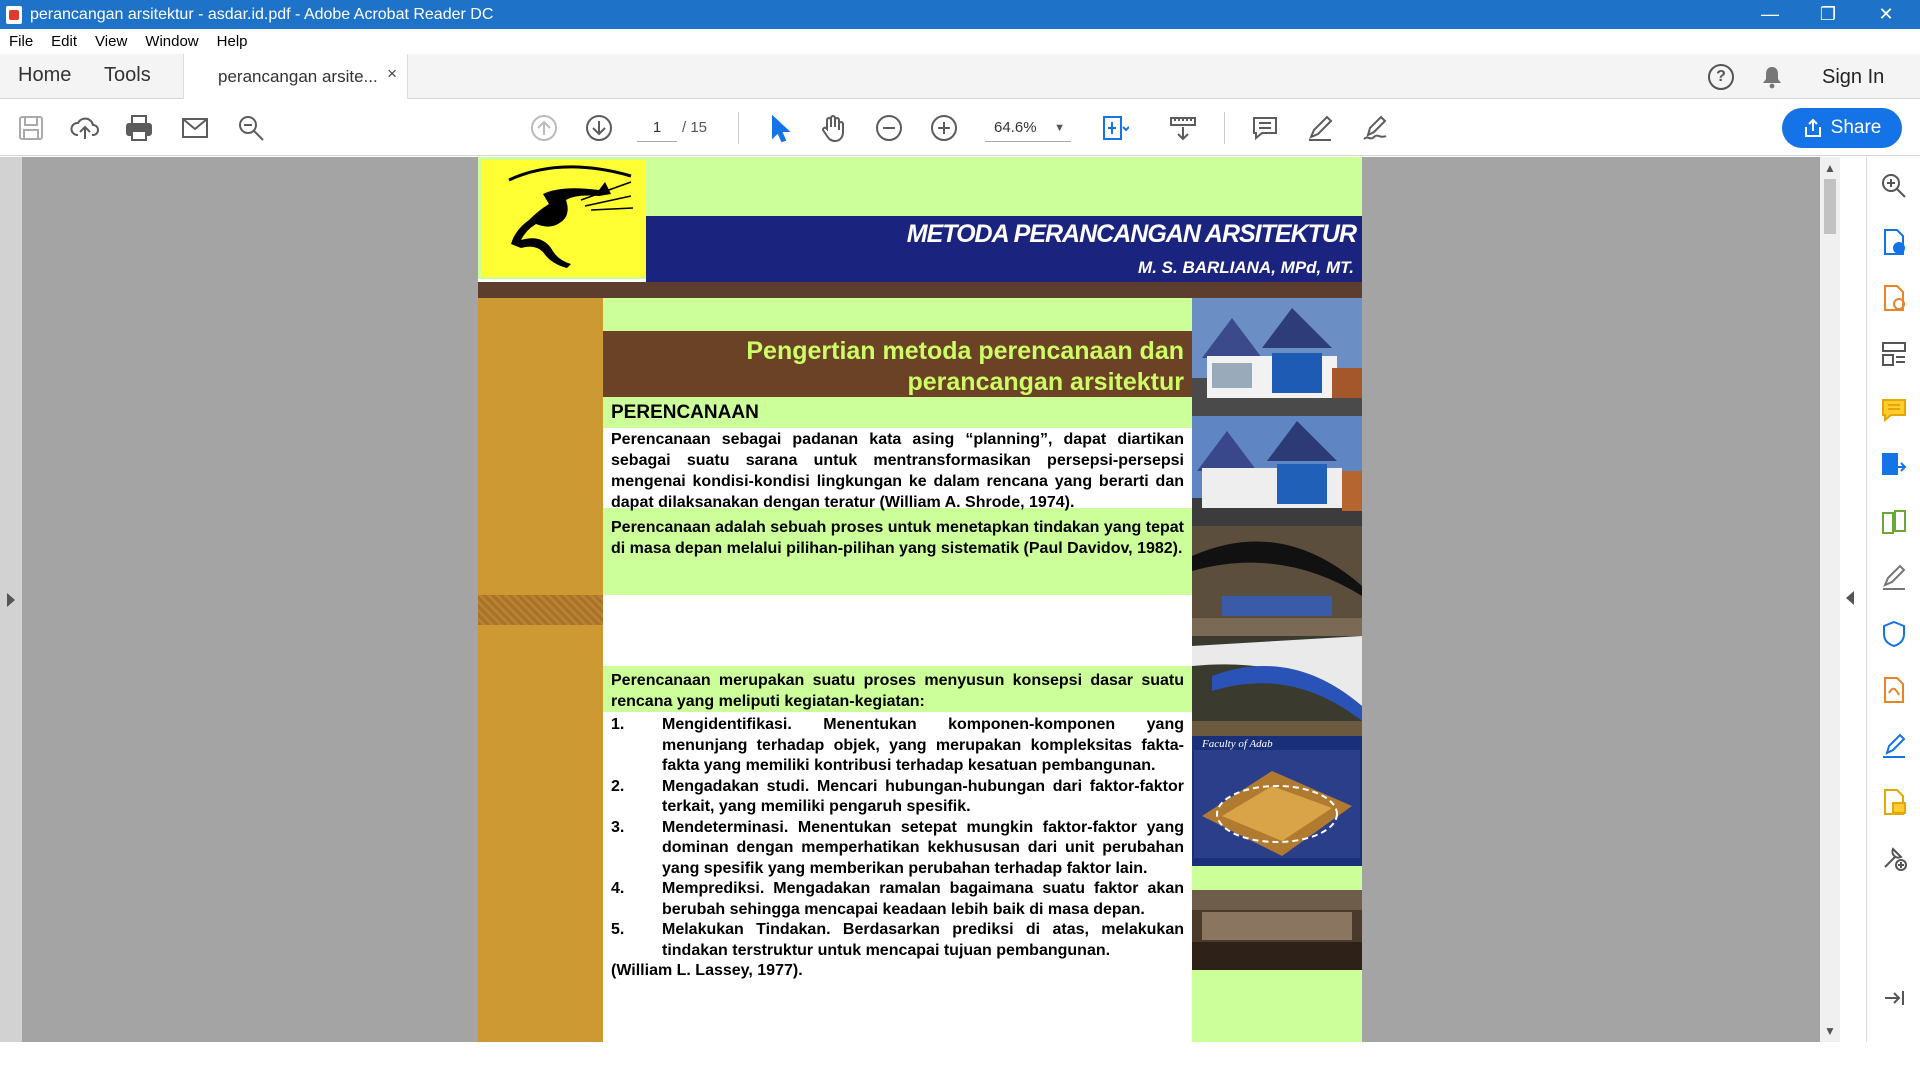  I want to click on fill-sign-icon, so click(1894, 578).